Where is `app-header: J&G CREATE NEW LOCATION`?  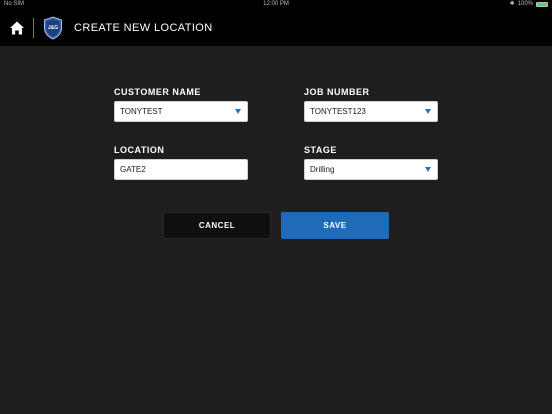
app-header: J&G CREATE NEW LOCATION is located at coordinates (276, 28).